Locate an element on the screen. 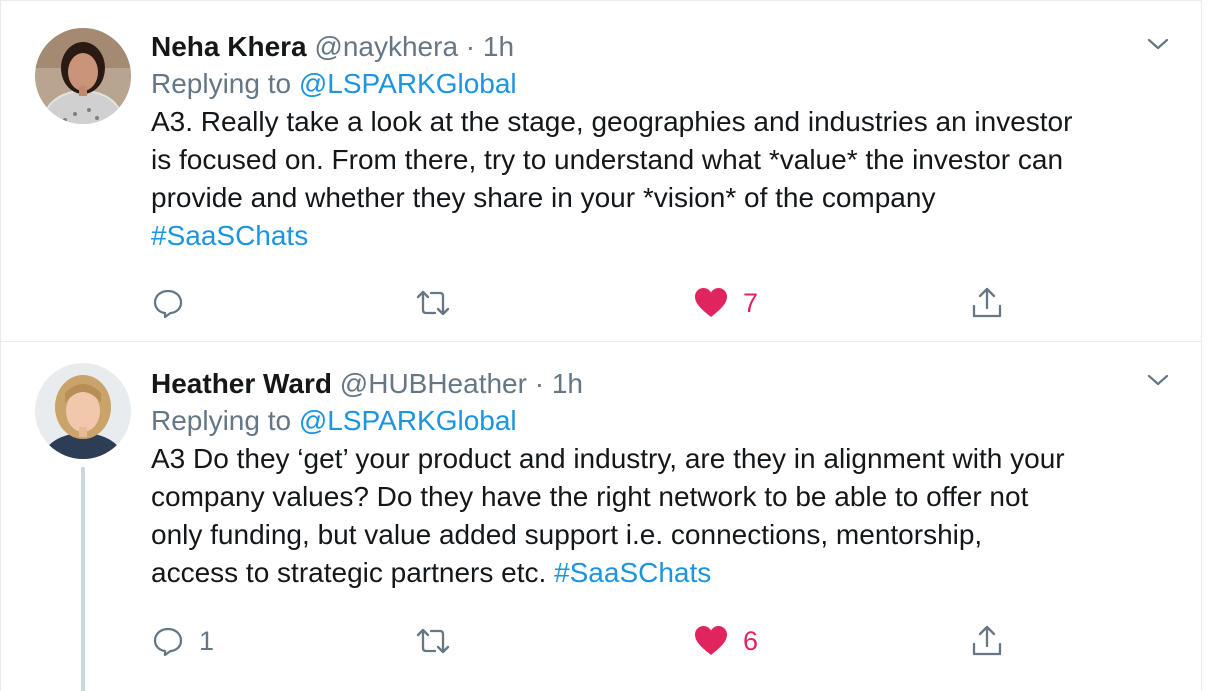 The height and width of the screenshot is (691, 1207). like-count: 6 is located at coordinates (751, 640).